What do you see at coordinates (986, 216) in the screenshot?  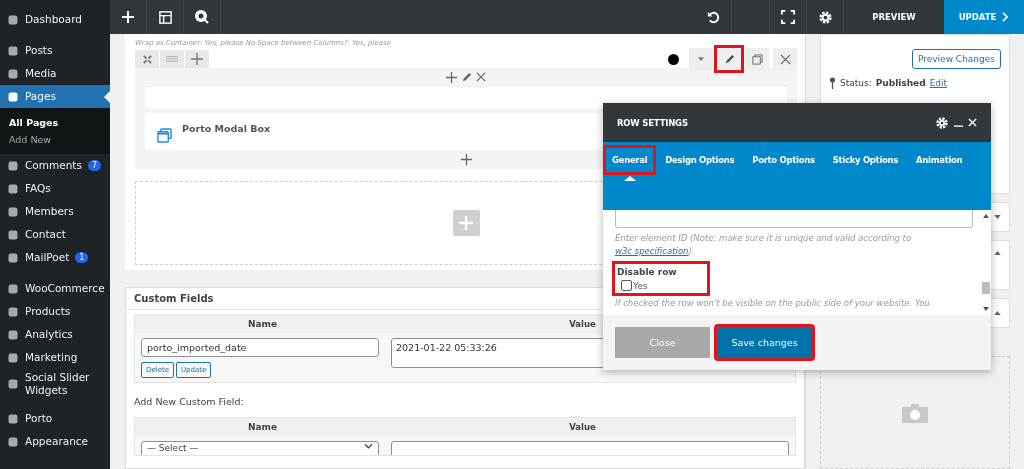 I see `scroll-up-icon` at bounding box center [986, 216].